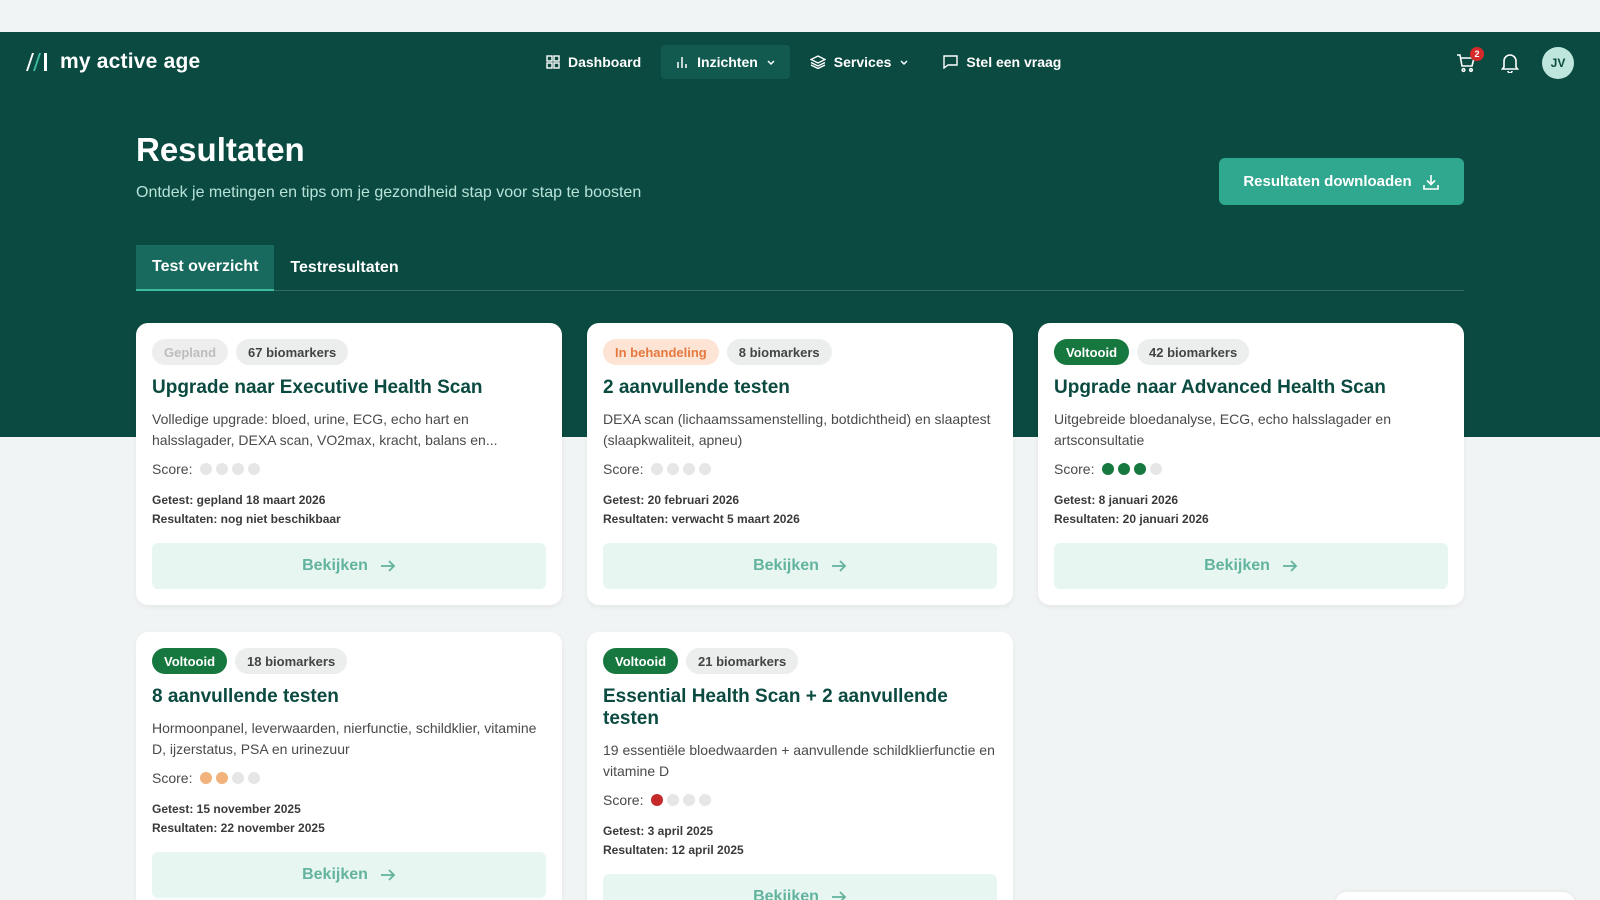  What do you see at coordinates (682, 62) in the screenshot?
I see `bar-chart-icon` at bounding box center [682, 62].